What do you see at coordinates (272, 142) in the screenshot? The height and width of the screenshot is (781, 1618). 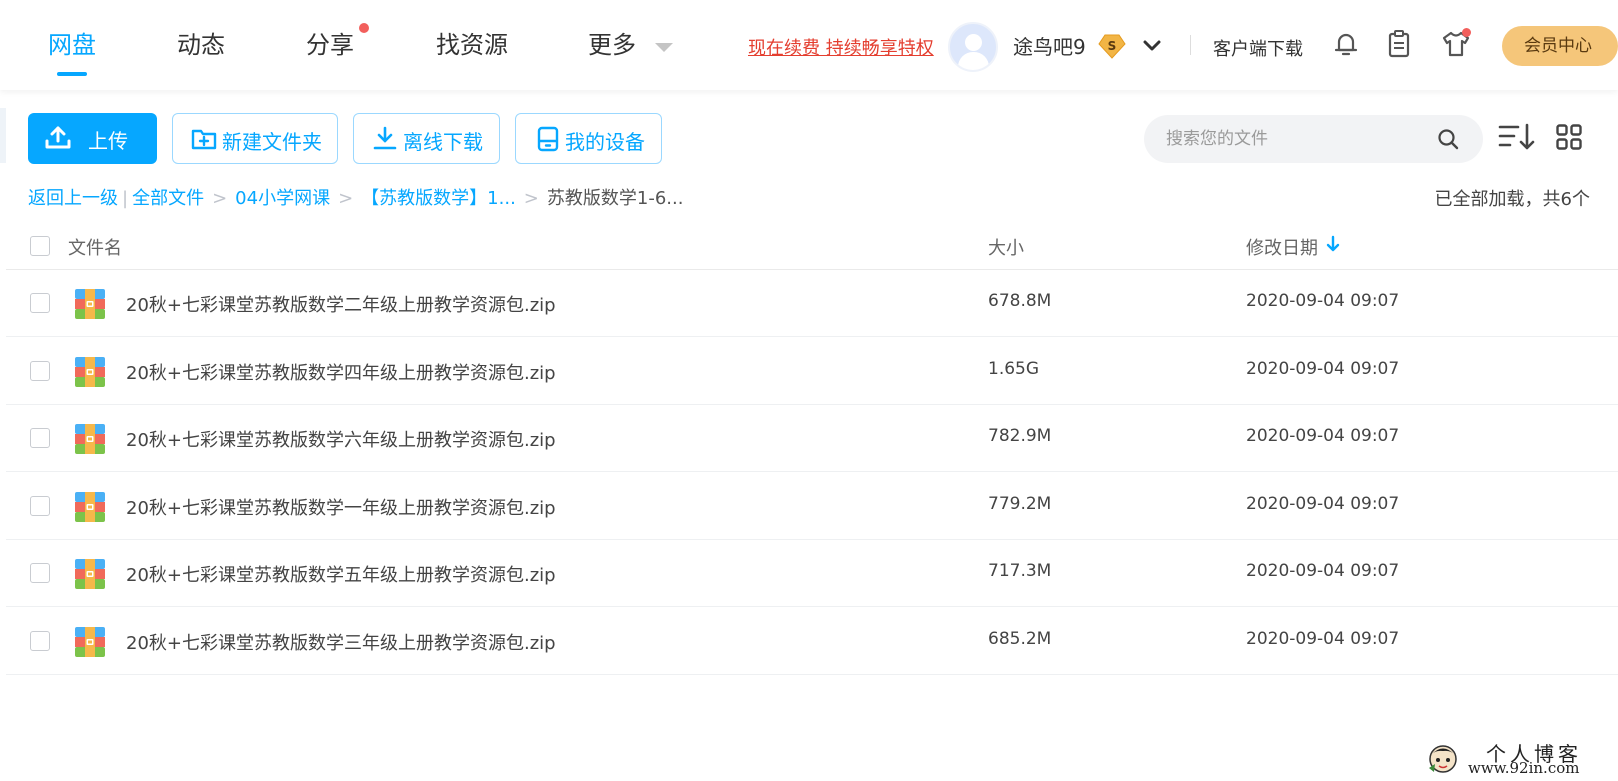 I see `new-folder-label: 新建文件夹` at bounding box center [272, 142].